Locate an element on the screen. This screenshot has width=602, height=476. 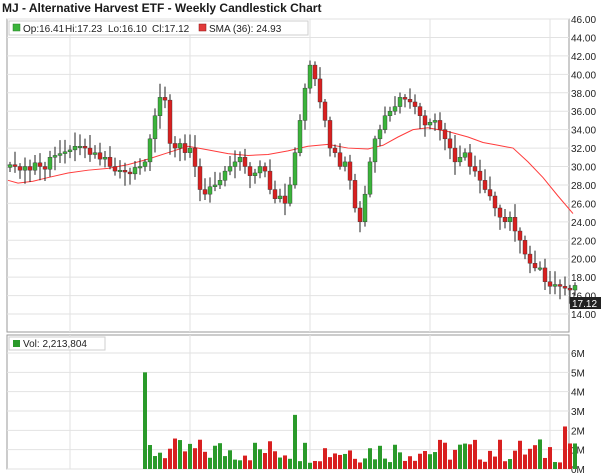
price-tick-label: 42.00 is located at coordinates (583, 57).